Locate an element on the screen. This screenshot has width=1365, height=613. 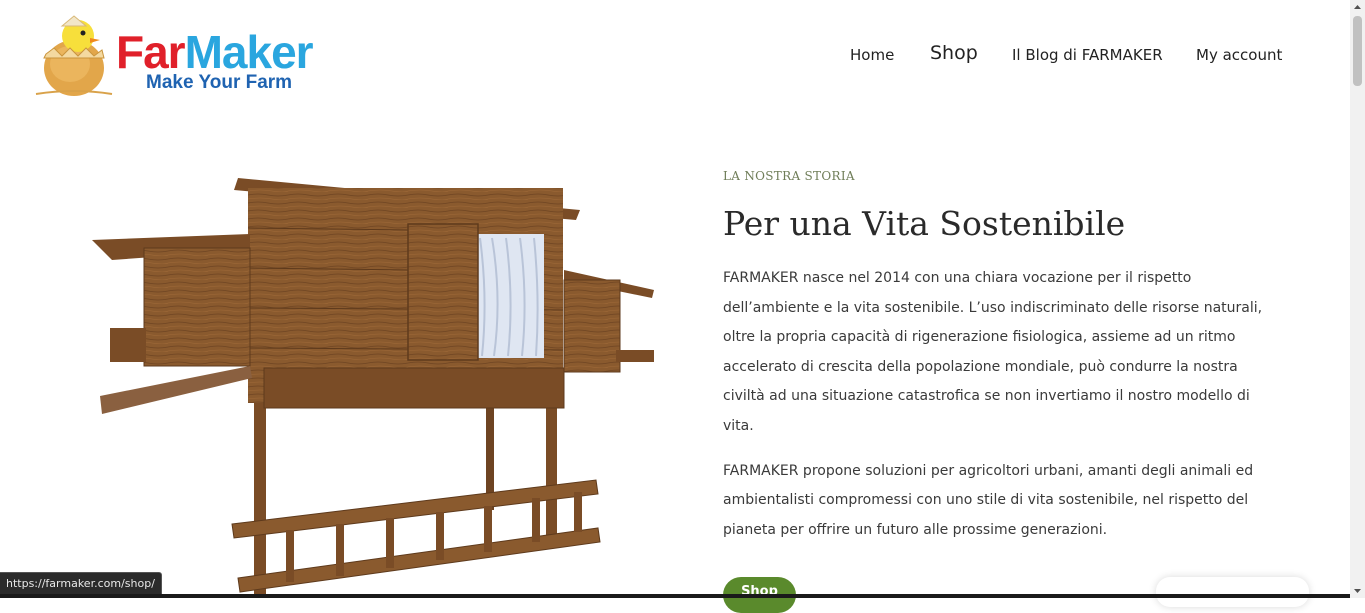
logo-tagline: Make Your Farm is located at coordinates (219, 82).